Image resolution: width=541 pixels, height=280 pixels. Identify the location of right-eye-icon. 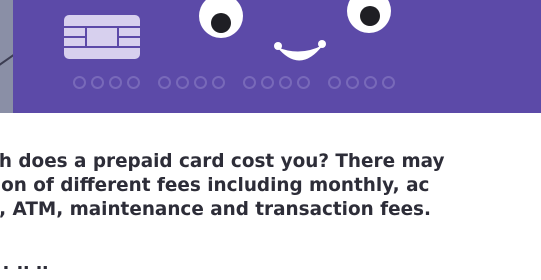
(369, 16).